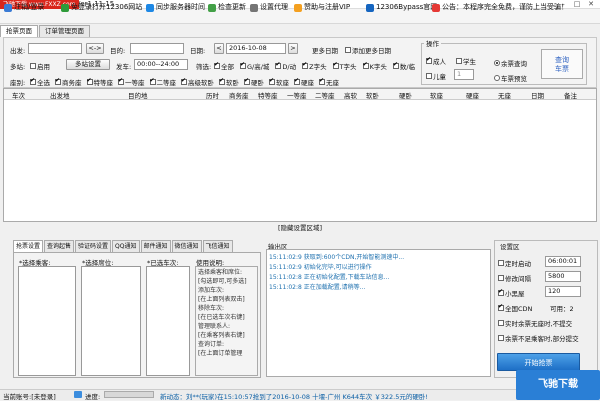 Image resolution: width=600 pixels, height=401 pixels. Describe the element at coordinates (563, 276) in the screenshot. I see `refresh-interval-input: 5800` at that location.